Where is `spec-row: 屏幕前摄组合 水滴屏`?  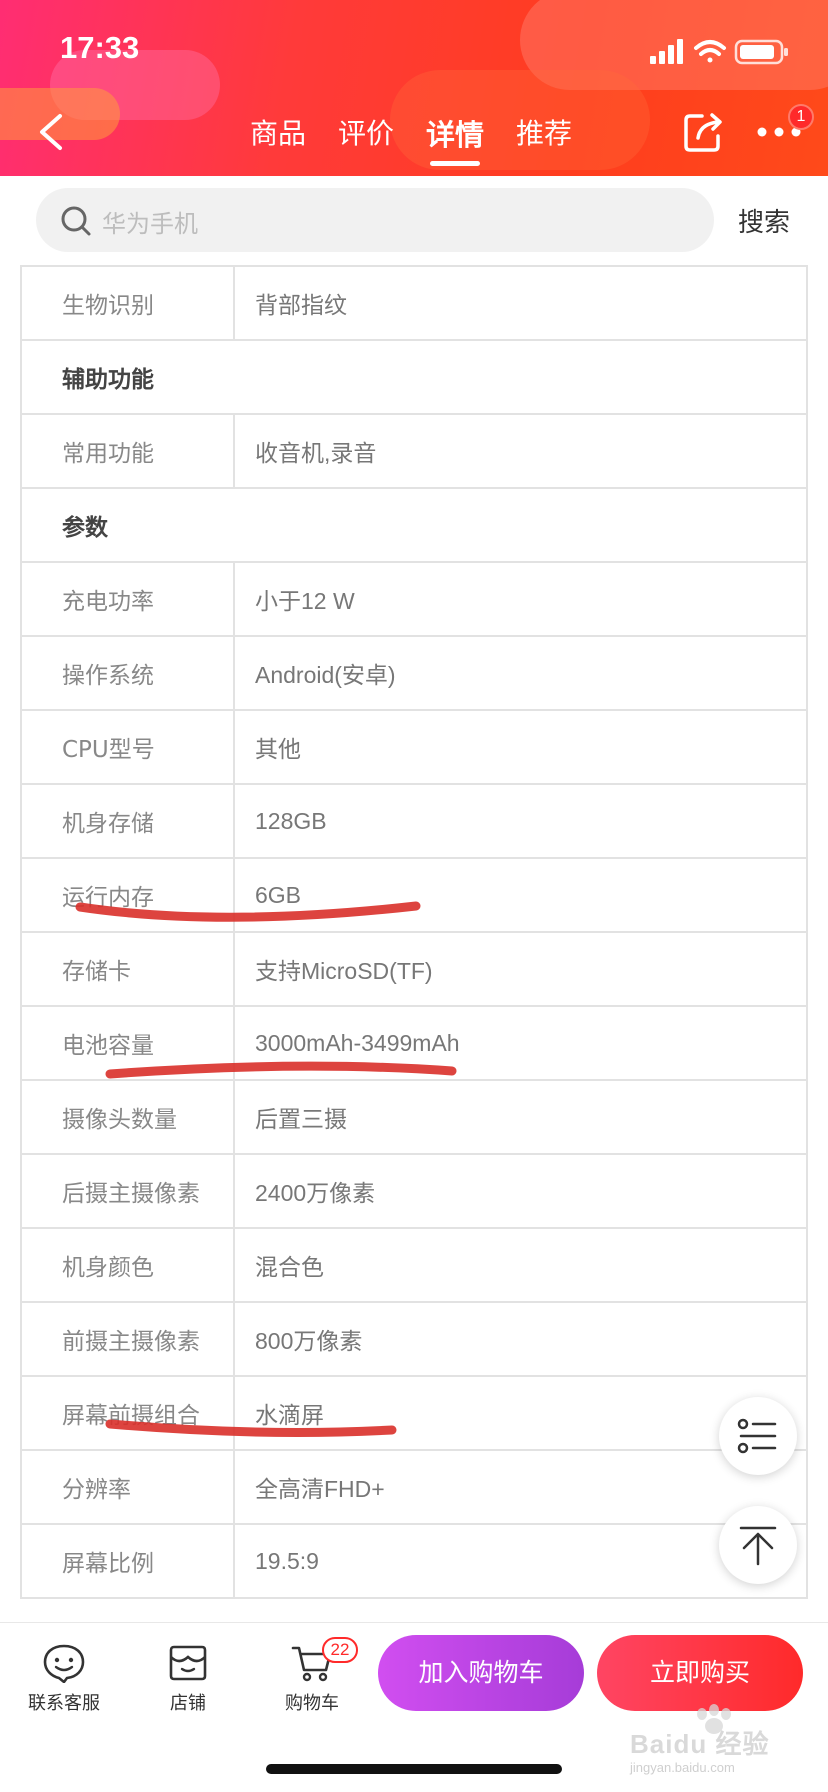
spec-row: 屏幕前摄组合 水滴屏 is located at coordinates (414, 1414).